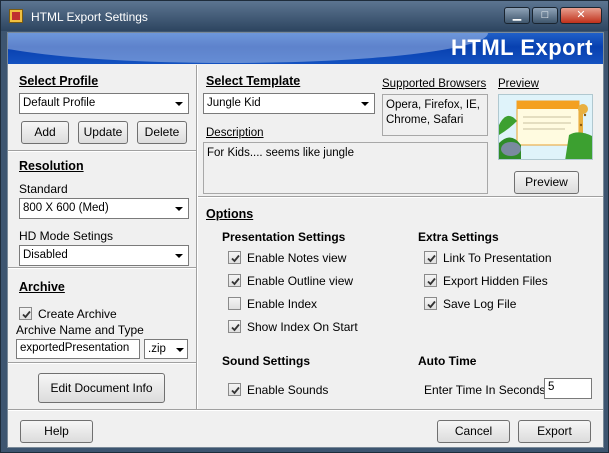  I want to click on template-dropdown: Jungle Kid, so click(289, 103).